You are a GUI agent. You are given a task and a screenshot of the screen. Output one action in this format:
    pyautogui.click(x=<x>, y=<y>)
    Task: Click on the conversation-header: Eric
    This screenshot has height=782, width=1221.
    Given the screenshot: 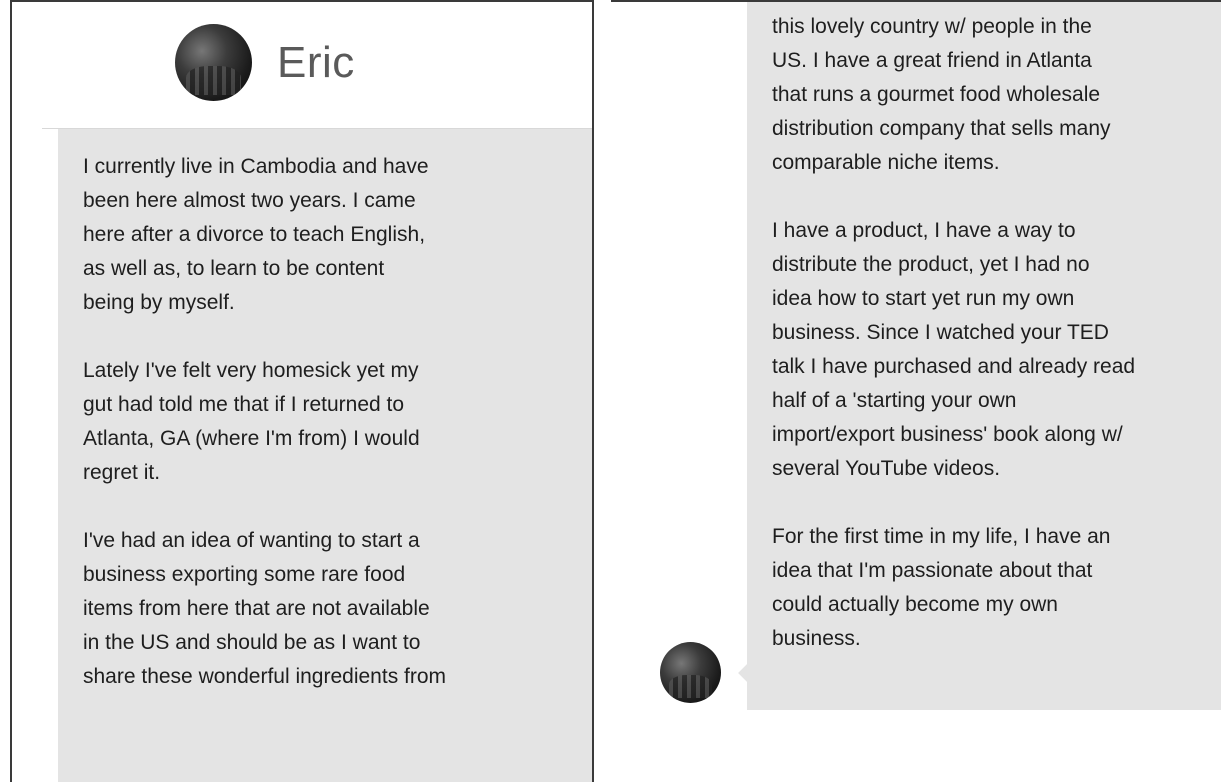 What is the action you would take?
    pyautogui.click(x=302, y=65)
    